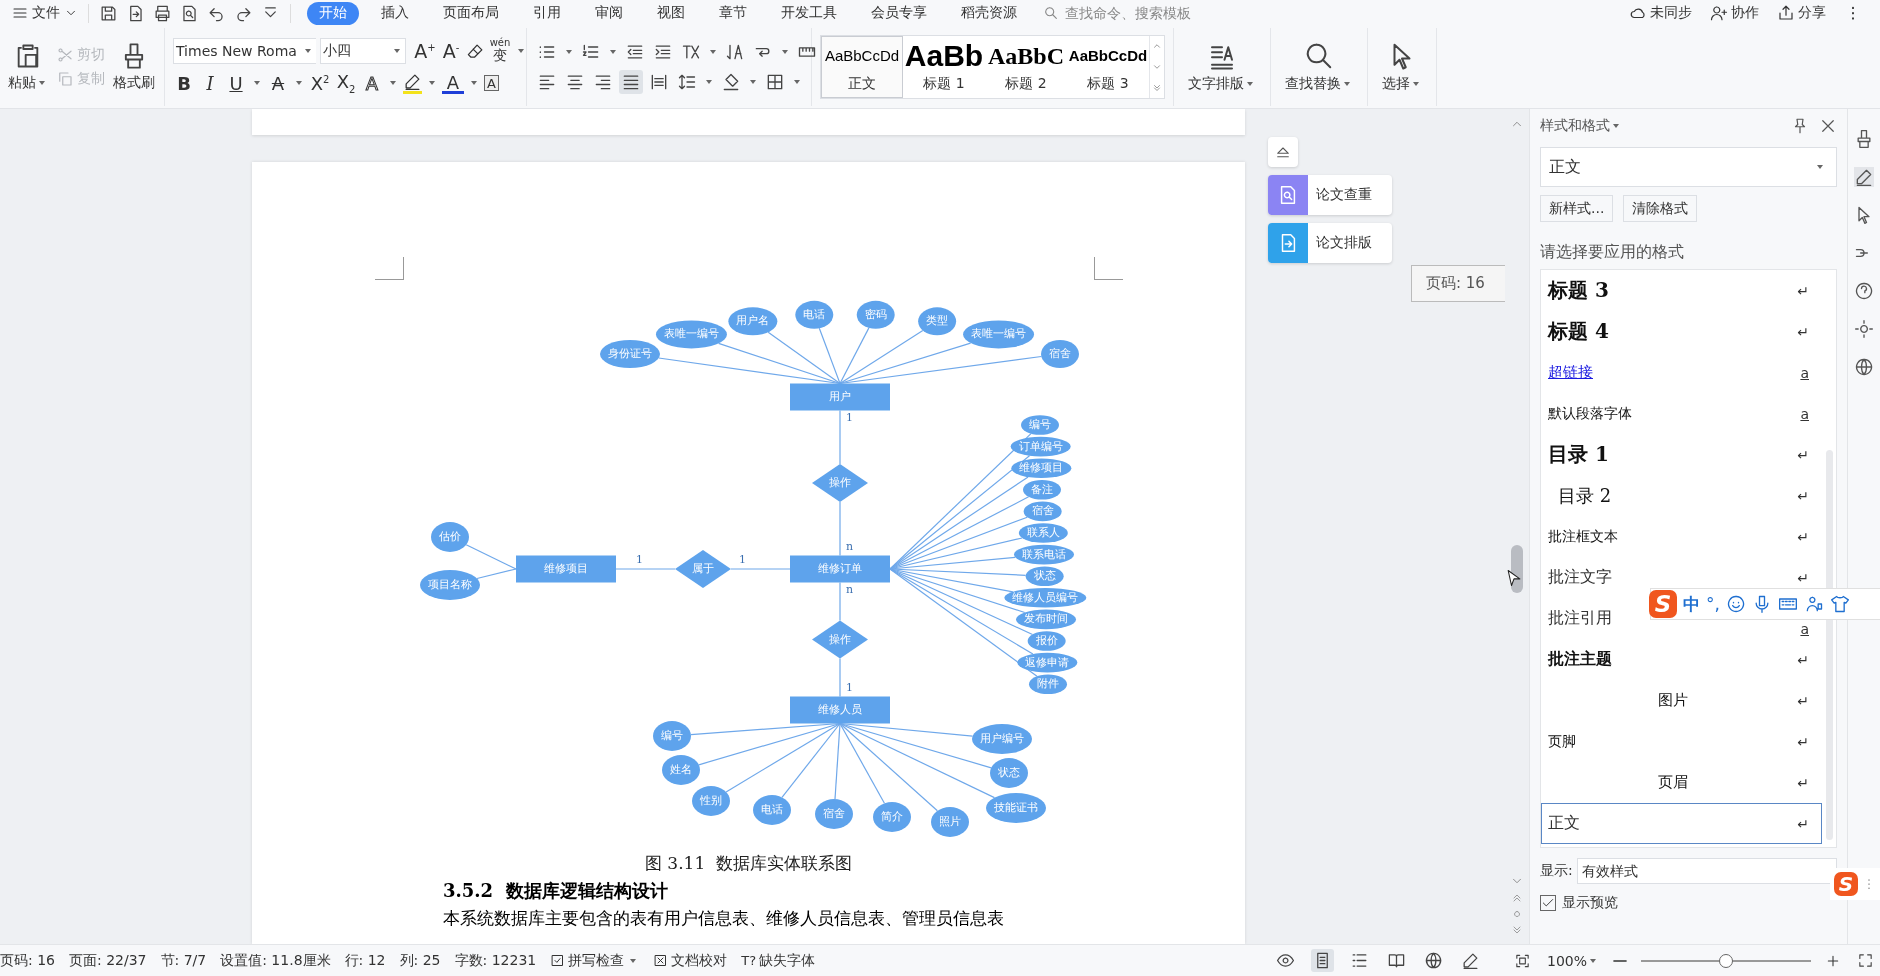  What do you see at coordinates (840, 710) in the screenshot?
I see `entity-box: 维修人员` at bounding box center [840, 710].